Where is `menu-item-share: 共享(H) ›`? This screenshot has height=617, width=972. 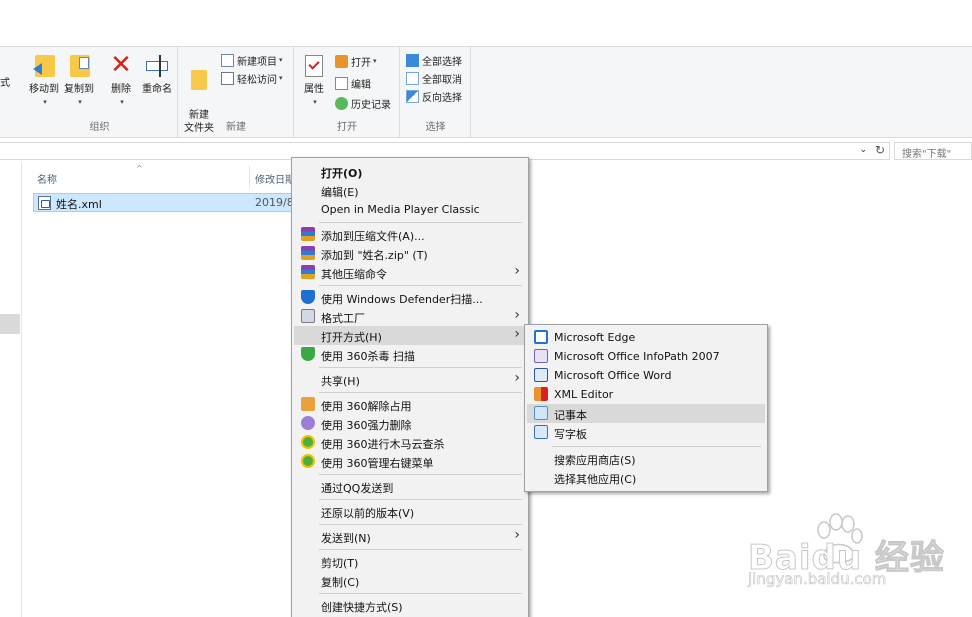
menu-item-share: 共享(H) › is located at coordinates (410, 379).